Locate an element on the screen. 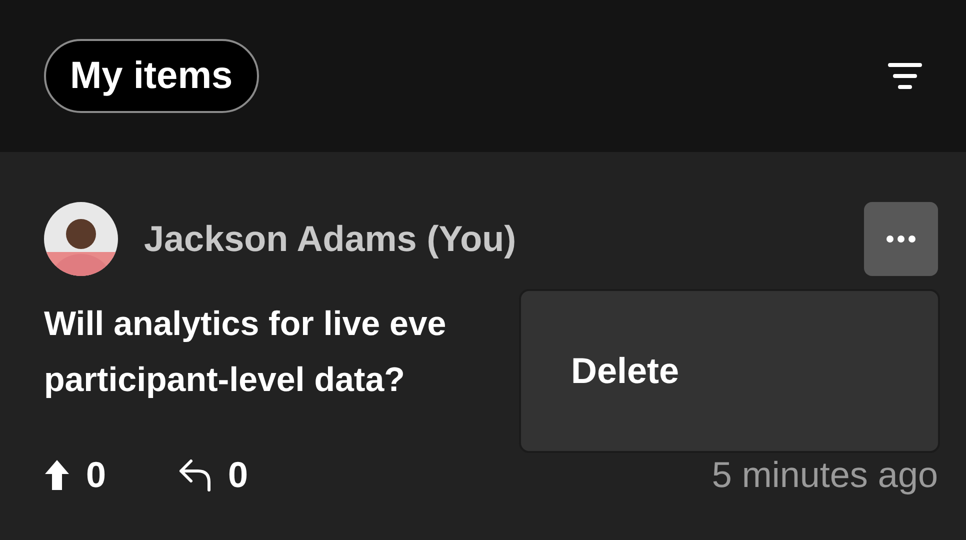 This screenshot has width=966, height=540. filter-icon is located at coordinates (905, 76).